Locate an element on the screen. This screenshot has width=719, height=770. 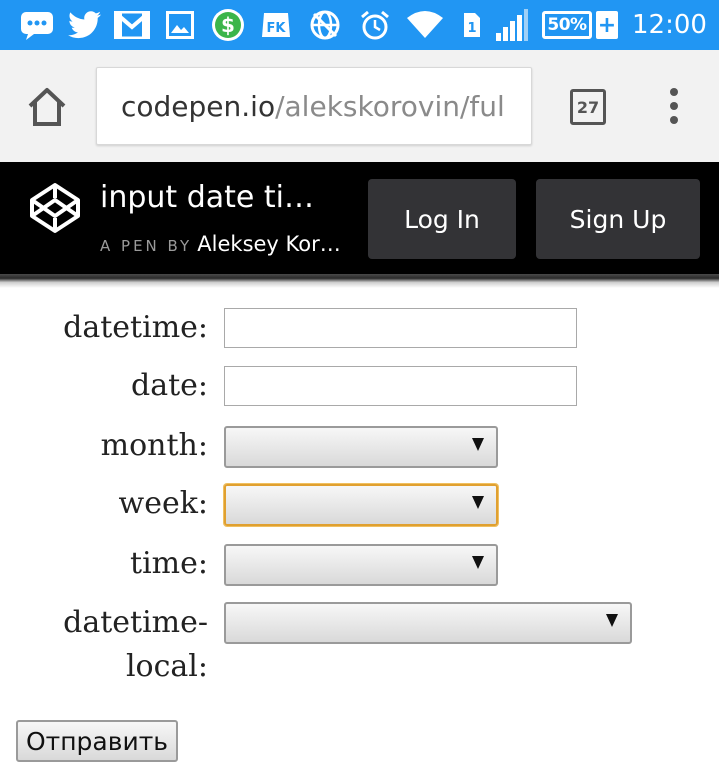
signal-icon is located at coordinates (511, 25).